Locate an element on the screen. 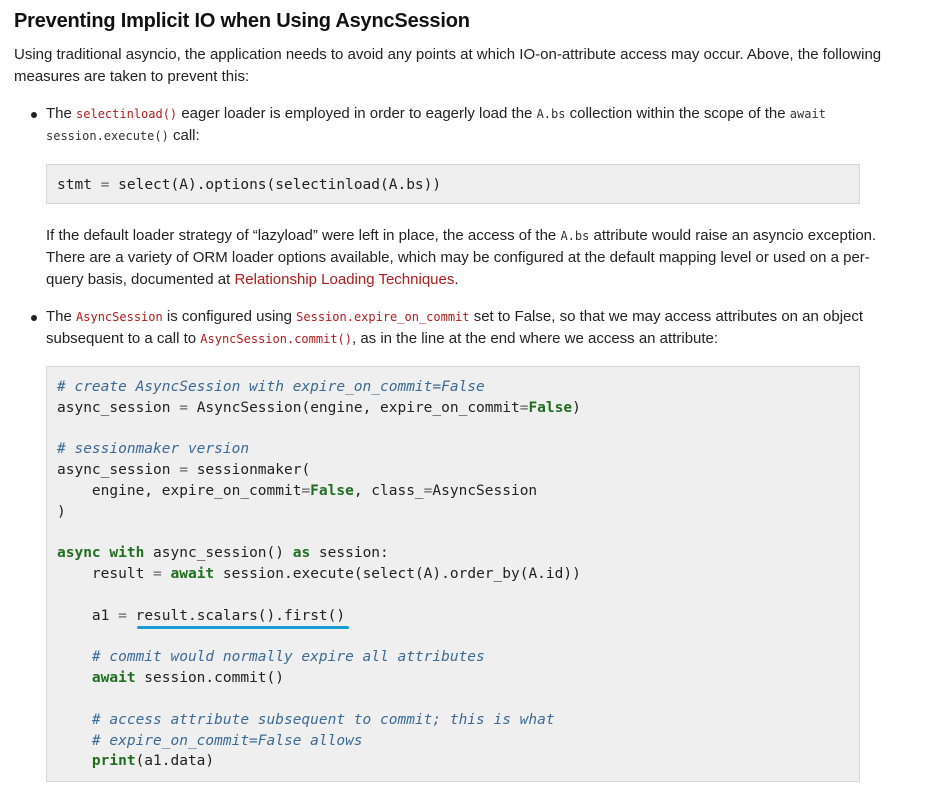 The width and height of the screenshot is (933, 786). highlighted-expression: result.scalars().first() is located at coordinates (240, 615).